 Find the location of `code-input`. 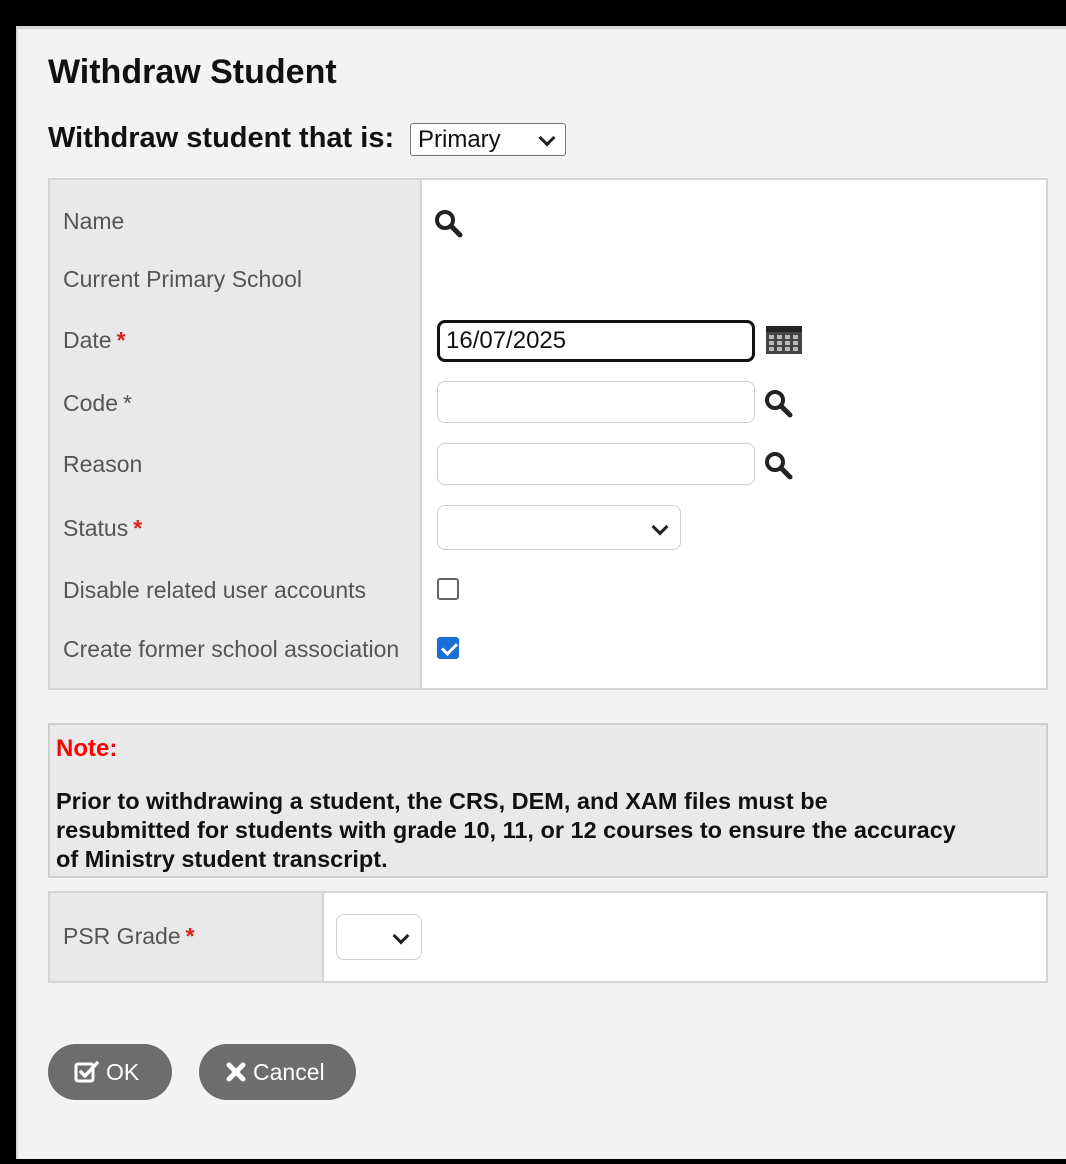

code-input is located at coordinates (596, 402).